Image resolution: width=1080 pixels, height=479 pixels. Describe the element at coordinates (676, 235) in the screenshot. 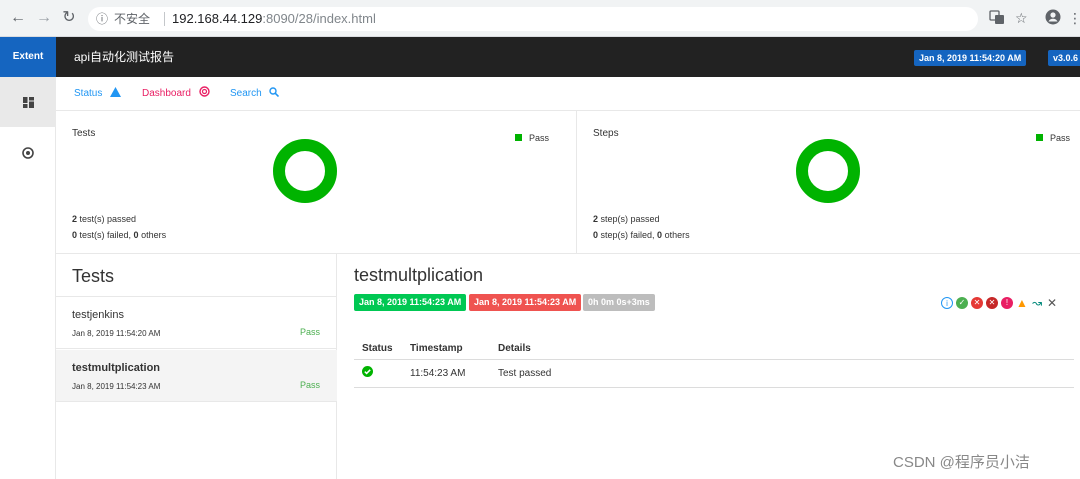

I see `steps-others-text: others` at that location.